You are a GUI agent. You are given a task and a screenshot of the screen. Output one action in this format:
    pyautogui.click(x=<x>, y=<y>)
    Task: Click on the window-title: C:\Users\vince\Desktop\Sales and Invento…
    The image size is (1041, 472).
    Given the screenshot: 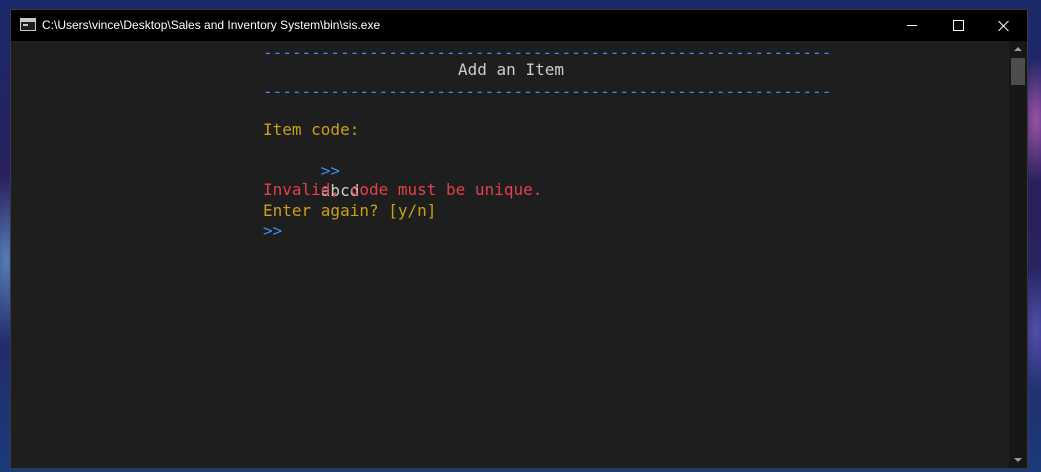 What is the action you would take?
    pyautogui.click(x=211, y=25)
    